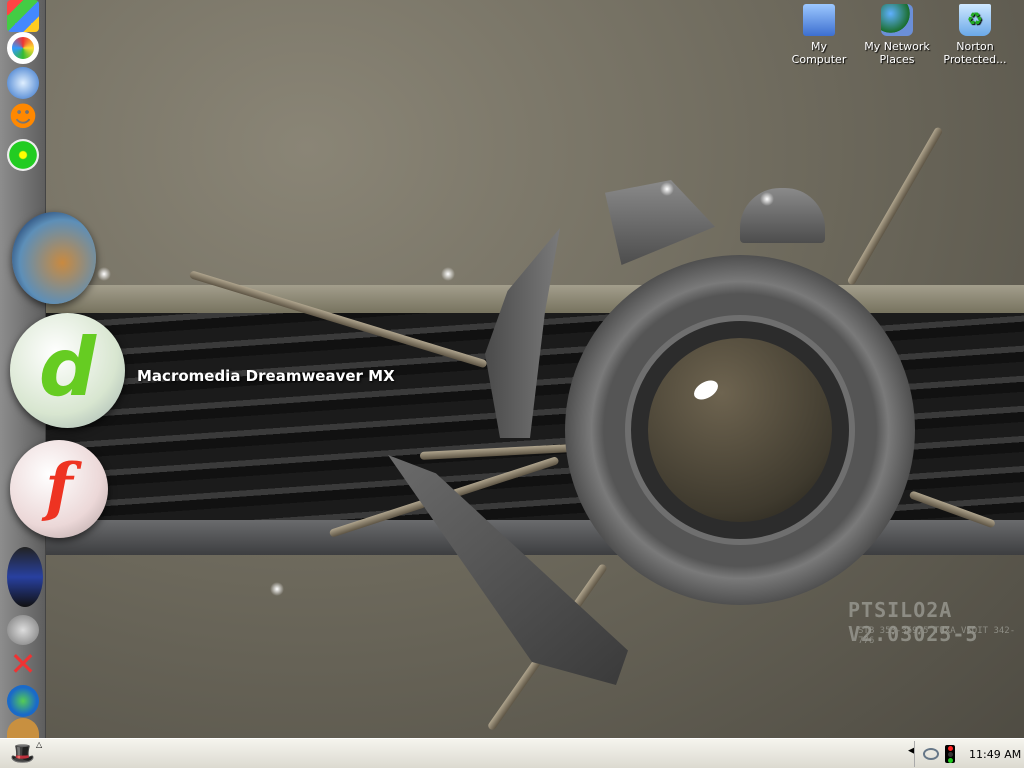 Image resolution: width=1024 pixels, height=768 pixels. I want to click on network-places-icon, so click(897, 20).